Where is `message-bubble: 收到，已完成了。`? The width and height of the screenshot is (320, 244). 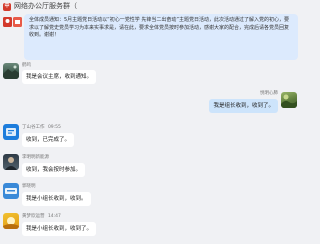 message-bubble: 收到，已完成了。 is located at coordinates (48, 140).